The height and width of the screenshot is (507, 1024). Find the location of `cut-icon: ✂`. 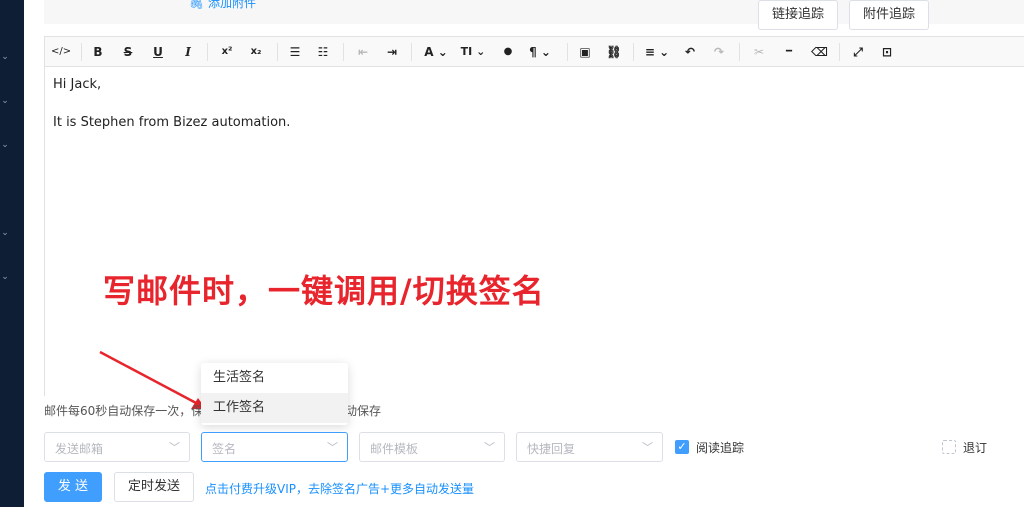

cut-icon: ✂ is located at coordinates (759, 52).